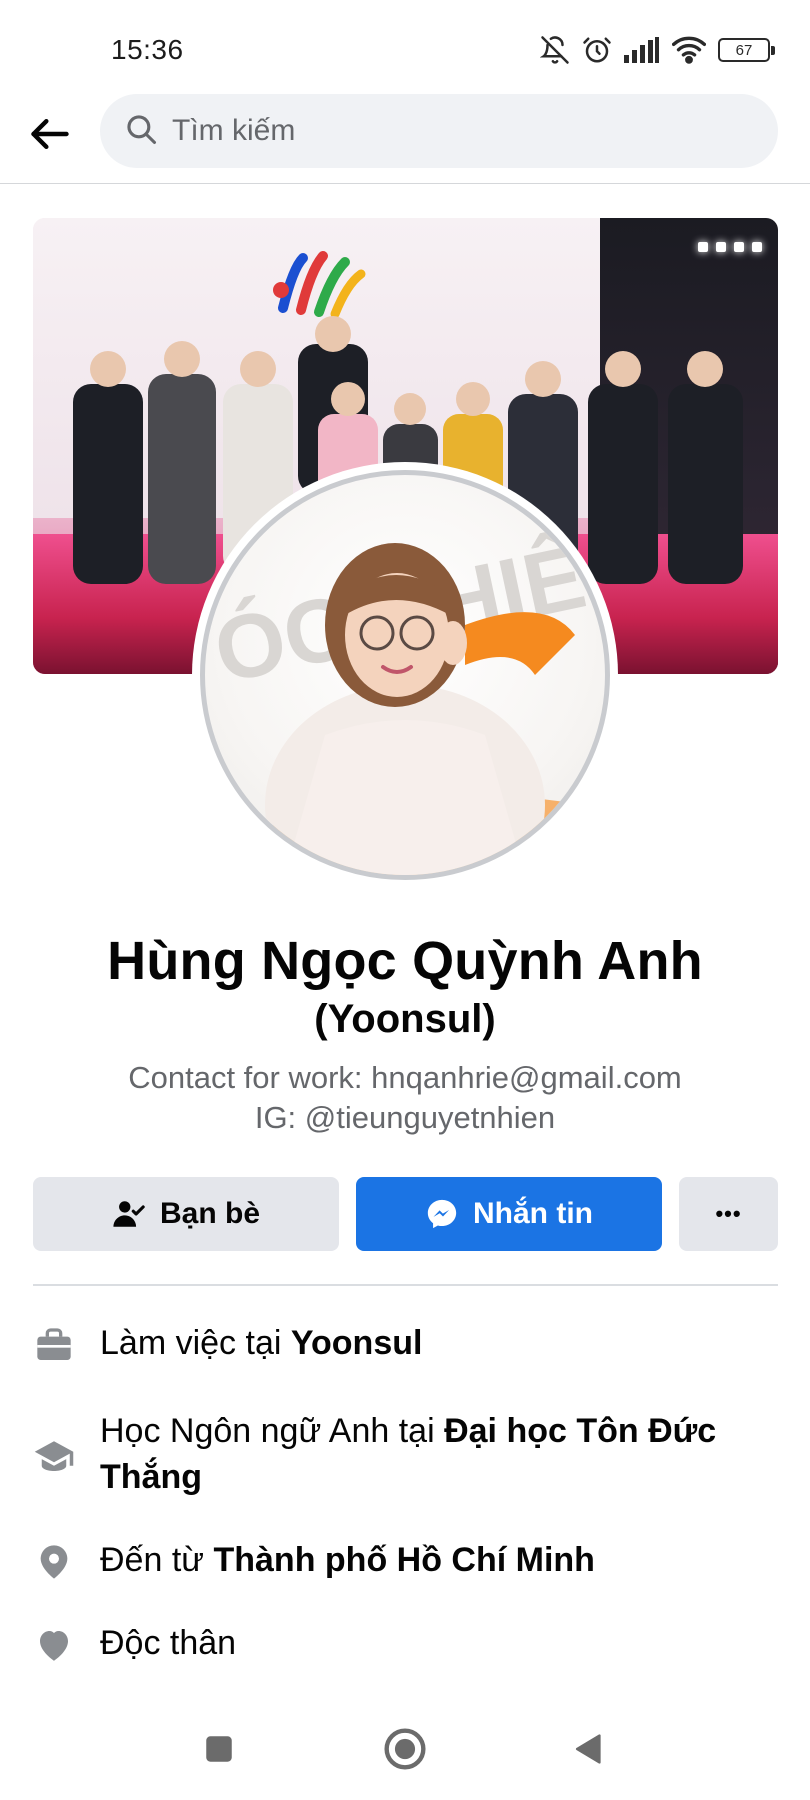  What do you see at coordinates (141, 131) in the screenshot?
I see `search-icon` at bounding box center [141, 131].